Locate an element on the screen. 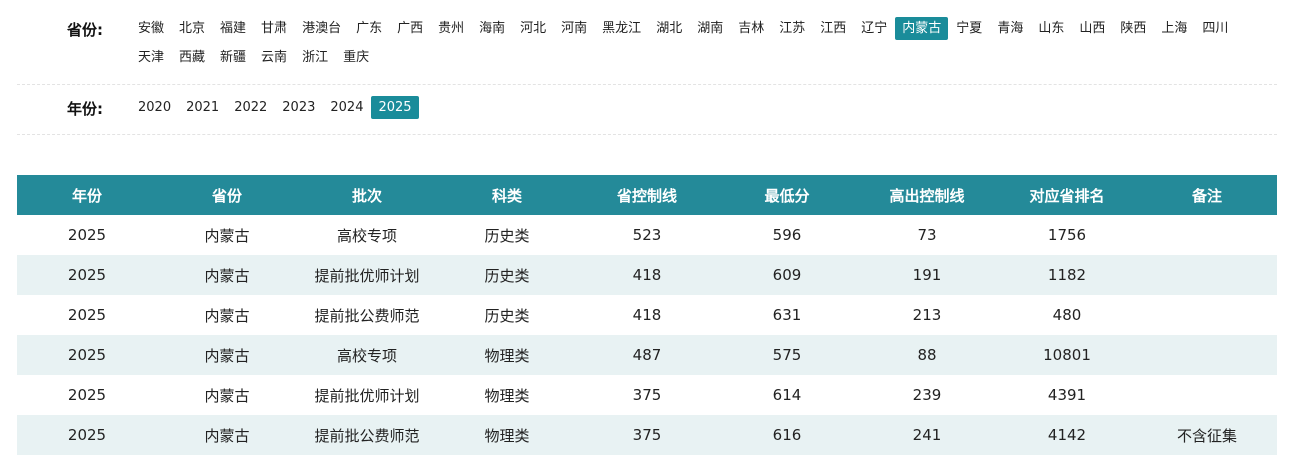 This screenshot has width=1303, height=458. province-option: 湖南 is located at coordinates (710, 28).